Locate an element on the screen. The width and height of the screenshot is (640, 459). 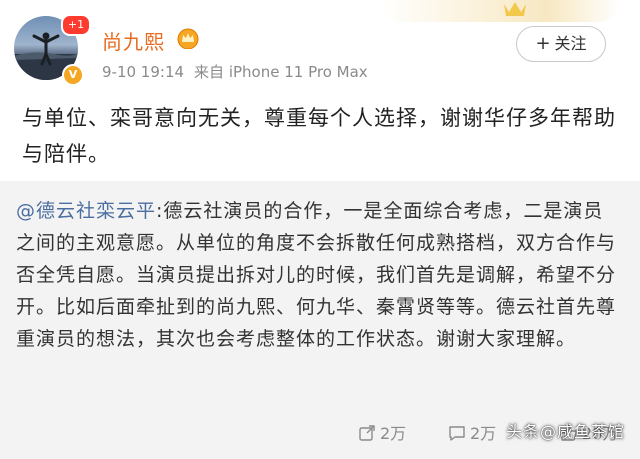
follow-label: 关注 is located at coordinates (570, 43).